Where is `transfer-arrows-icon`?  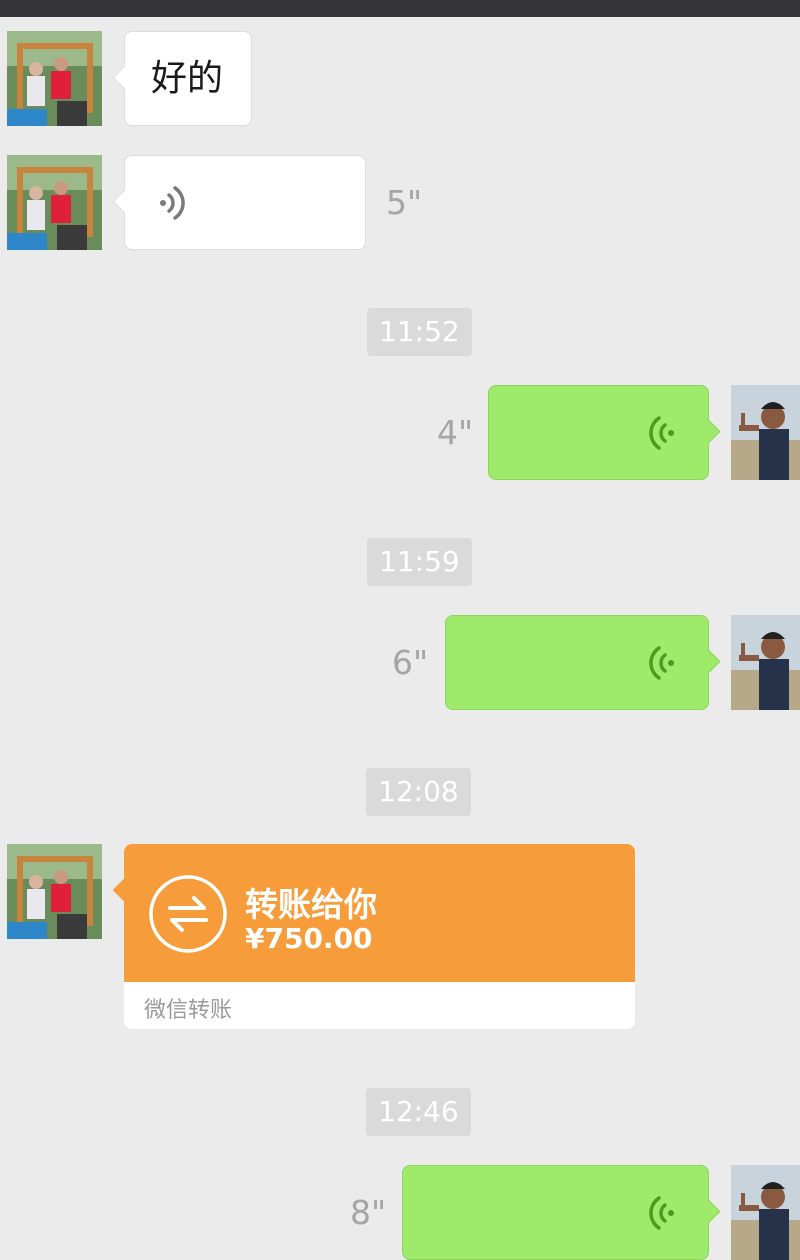
transfer-arrows-icon is located at coordinates (188, 914).